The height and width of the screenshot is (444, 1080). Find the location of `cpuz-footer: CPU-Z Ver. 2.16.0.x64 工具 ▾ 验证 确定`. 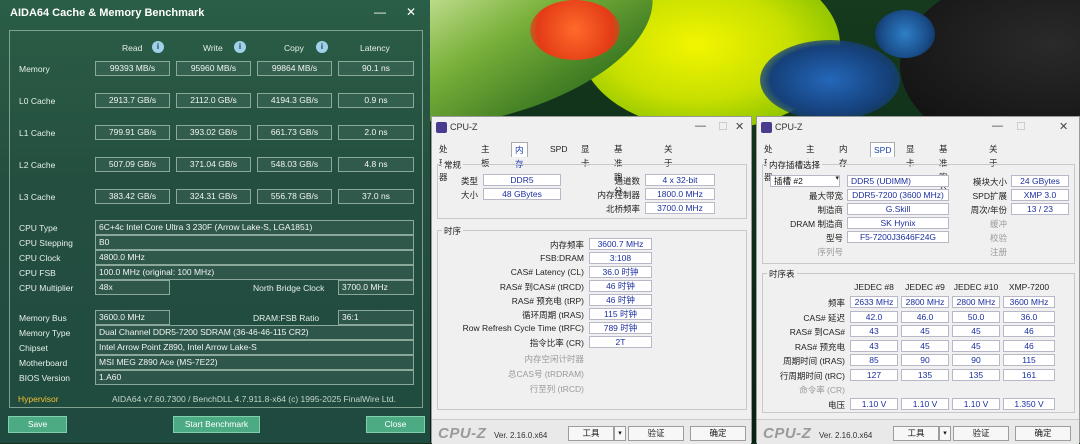

cpuz-footer: CPU-Z Ver. 2.16.0.x64 工具 ▾ 验证 确定 is located at coordinates (918, 431).